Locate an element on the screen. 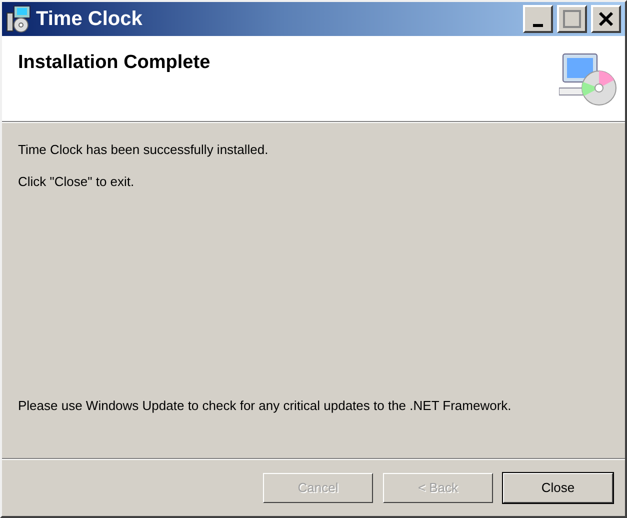 This screenshot has width=627, height=518. close-button is located at coordinates (606, 19).